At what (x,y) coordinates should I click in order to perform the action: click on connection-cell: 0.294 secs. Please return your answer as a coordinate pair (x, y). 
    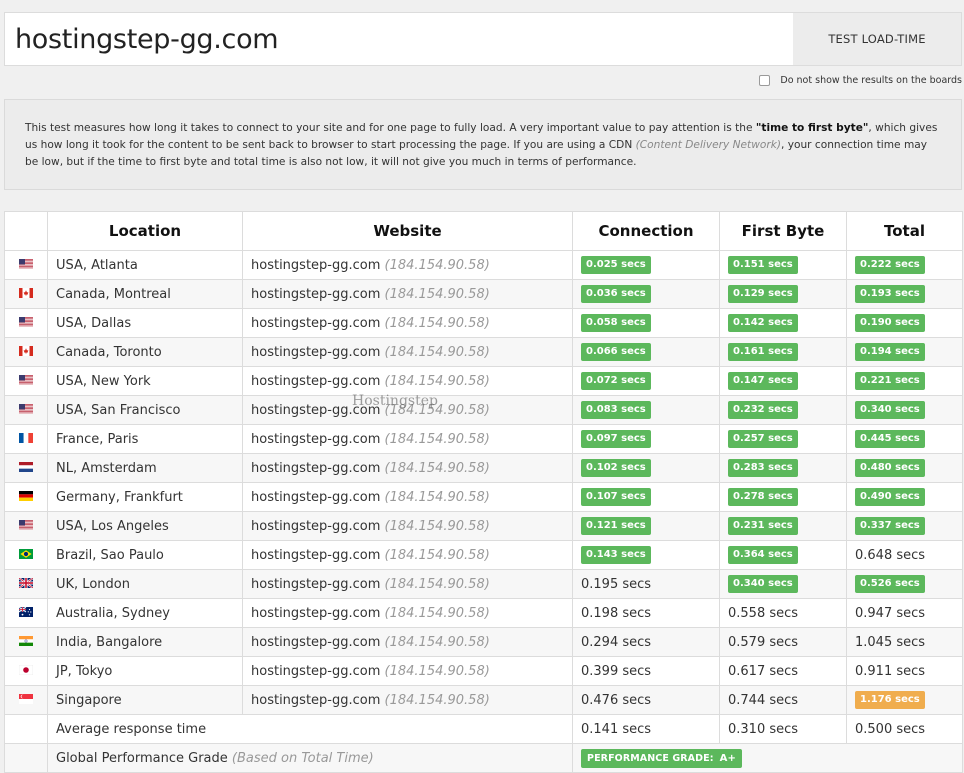
    Looking at the image, I should click on (646, 642).